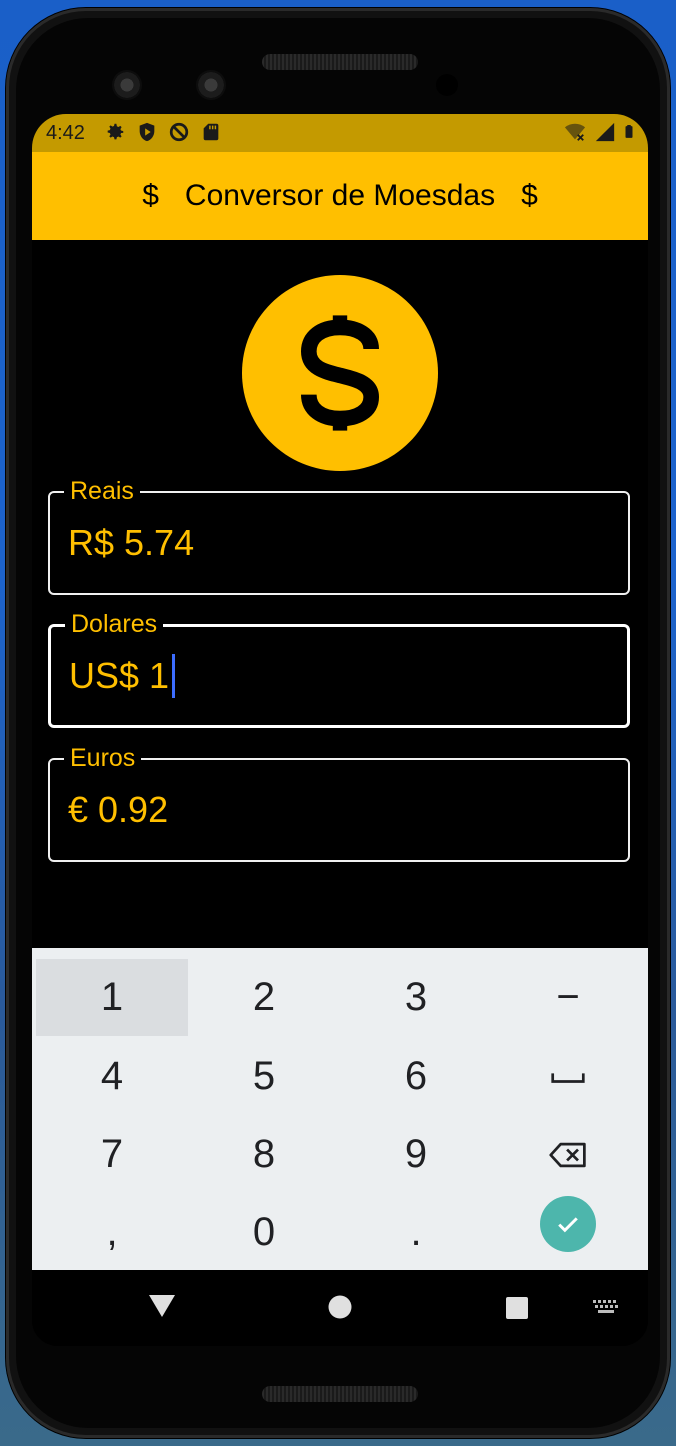 The image size is (676, 1446). I want to click on text-cursor, so click(174, 676).